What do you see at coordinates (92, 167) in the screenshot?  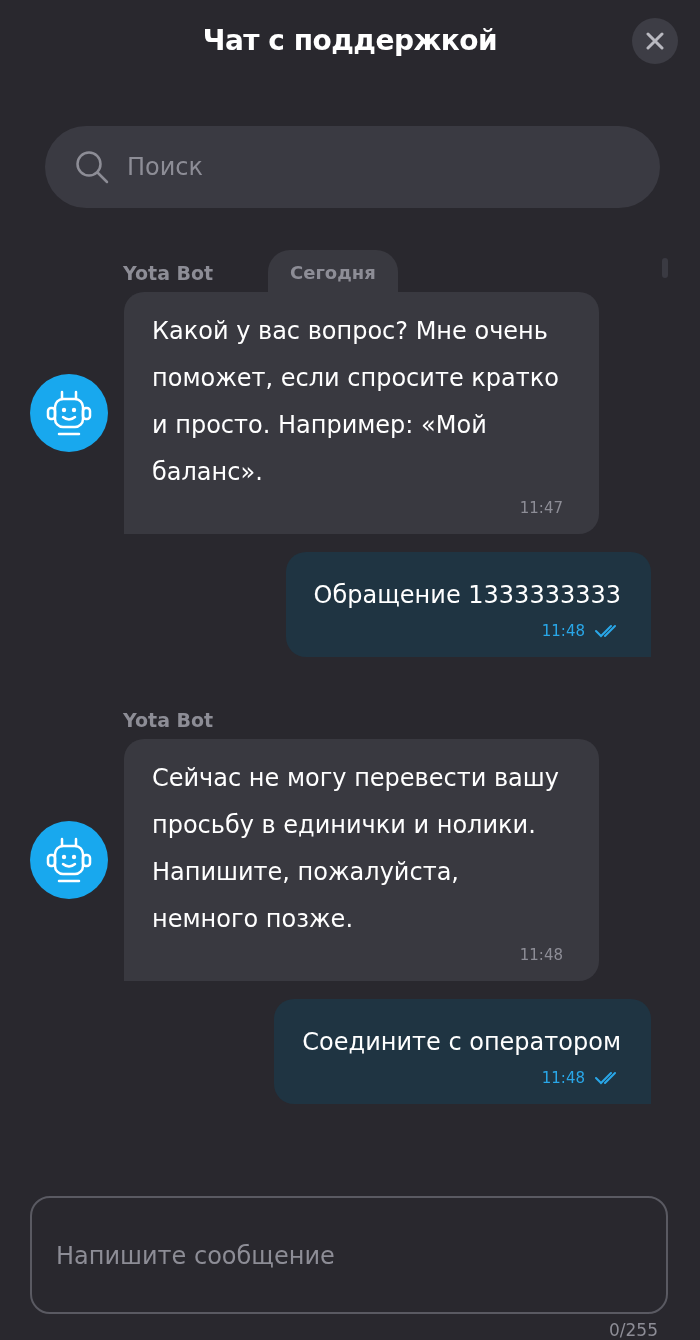 I see `search-icon` at bounding box center [92, 167].